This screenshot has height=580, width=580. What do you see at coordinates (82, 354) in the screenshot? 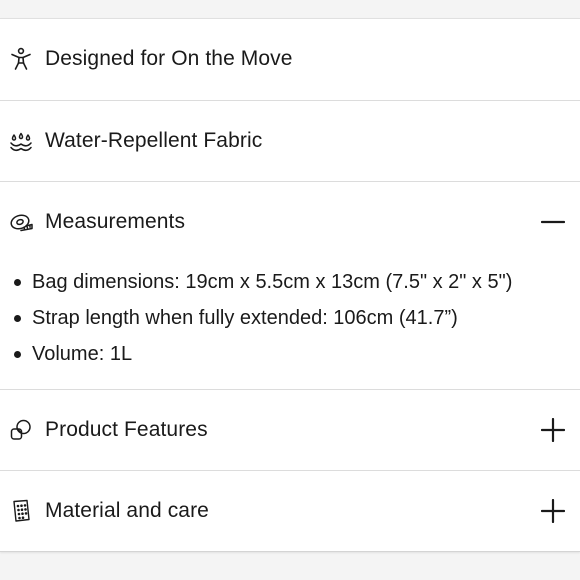
I see `detail-text: Volume: 1L` at bounding box center [82, 354].